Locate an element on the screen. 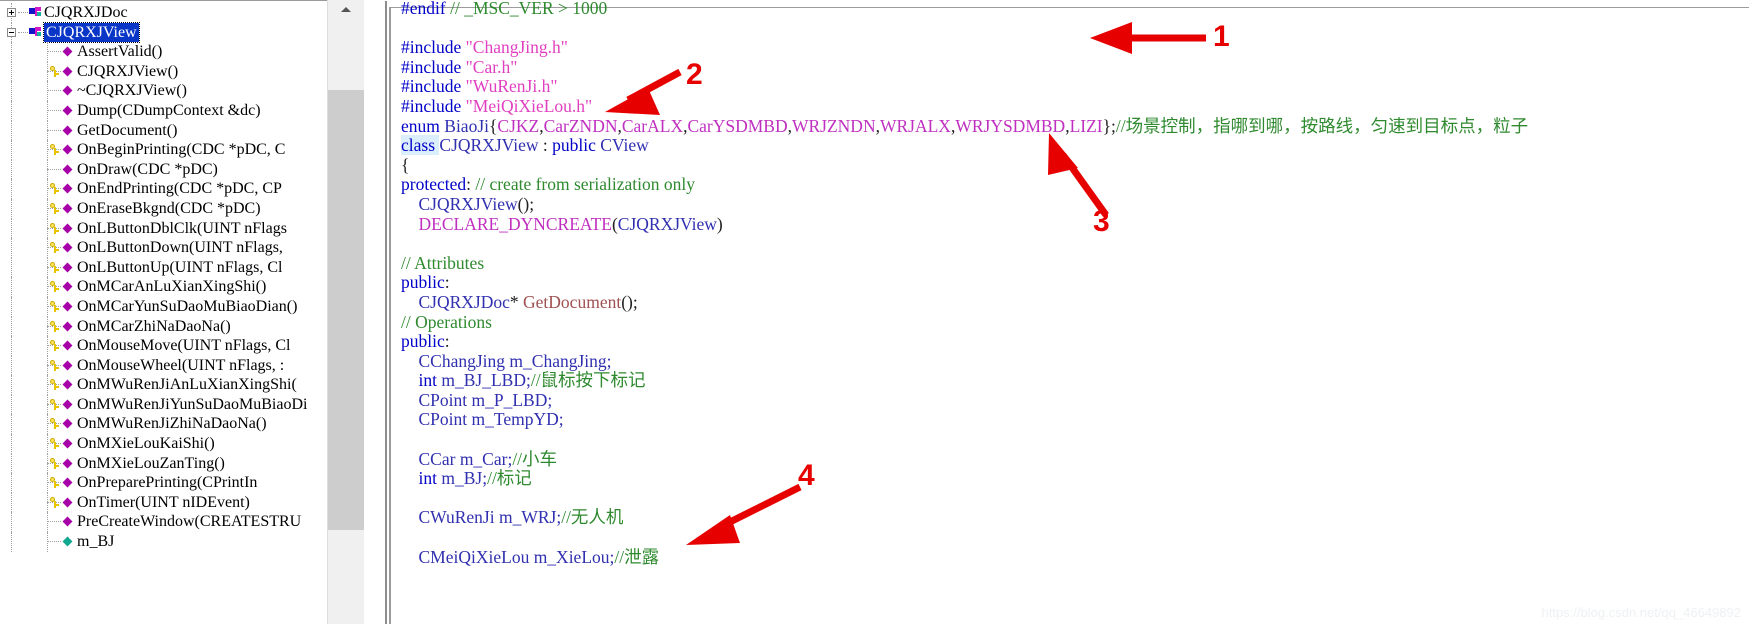 This screenshot has width=1749, height=624. watermark-text: https://blog.csdn.net/qq_46649892 is located at coordinates (1641, 612).